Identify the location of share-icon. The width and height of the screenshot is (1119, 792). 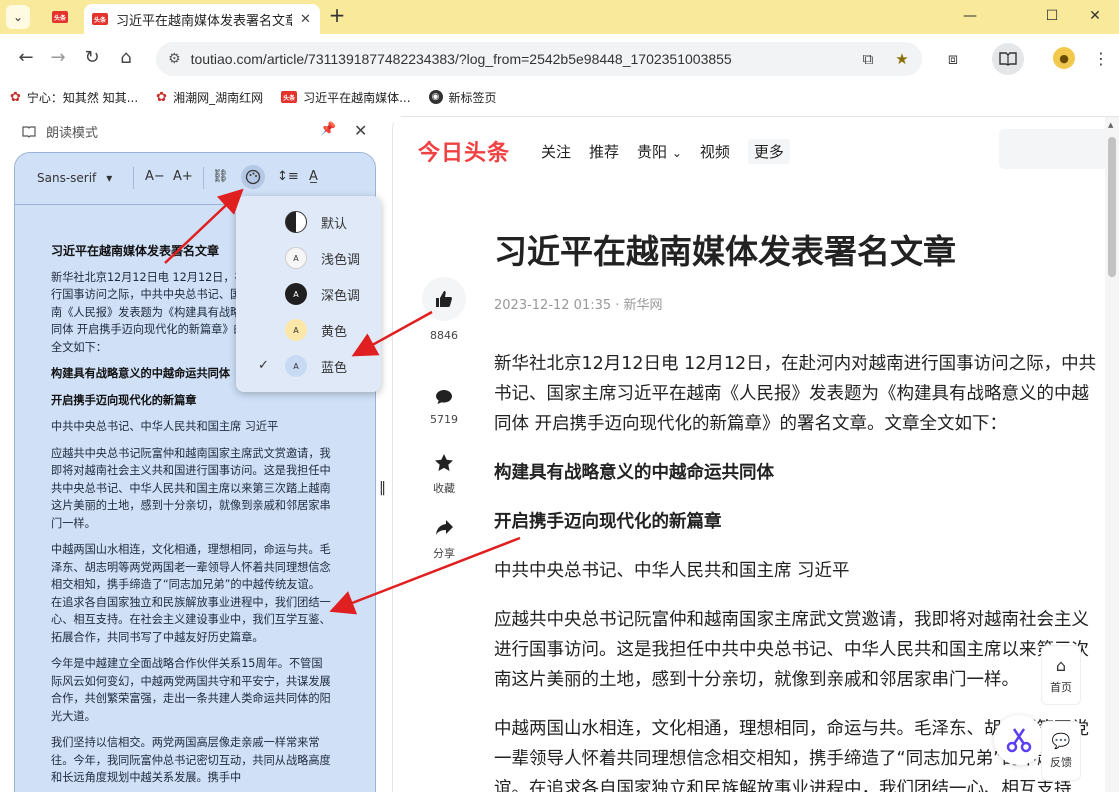
(444, 527).